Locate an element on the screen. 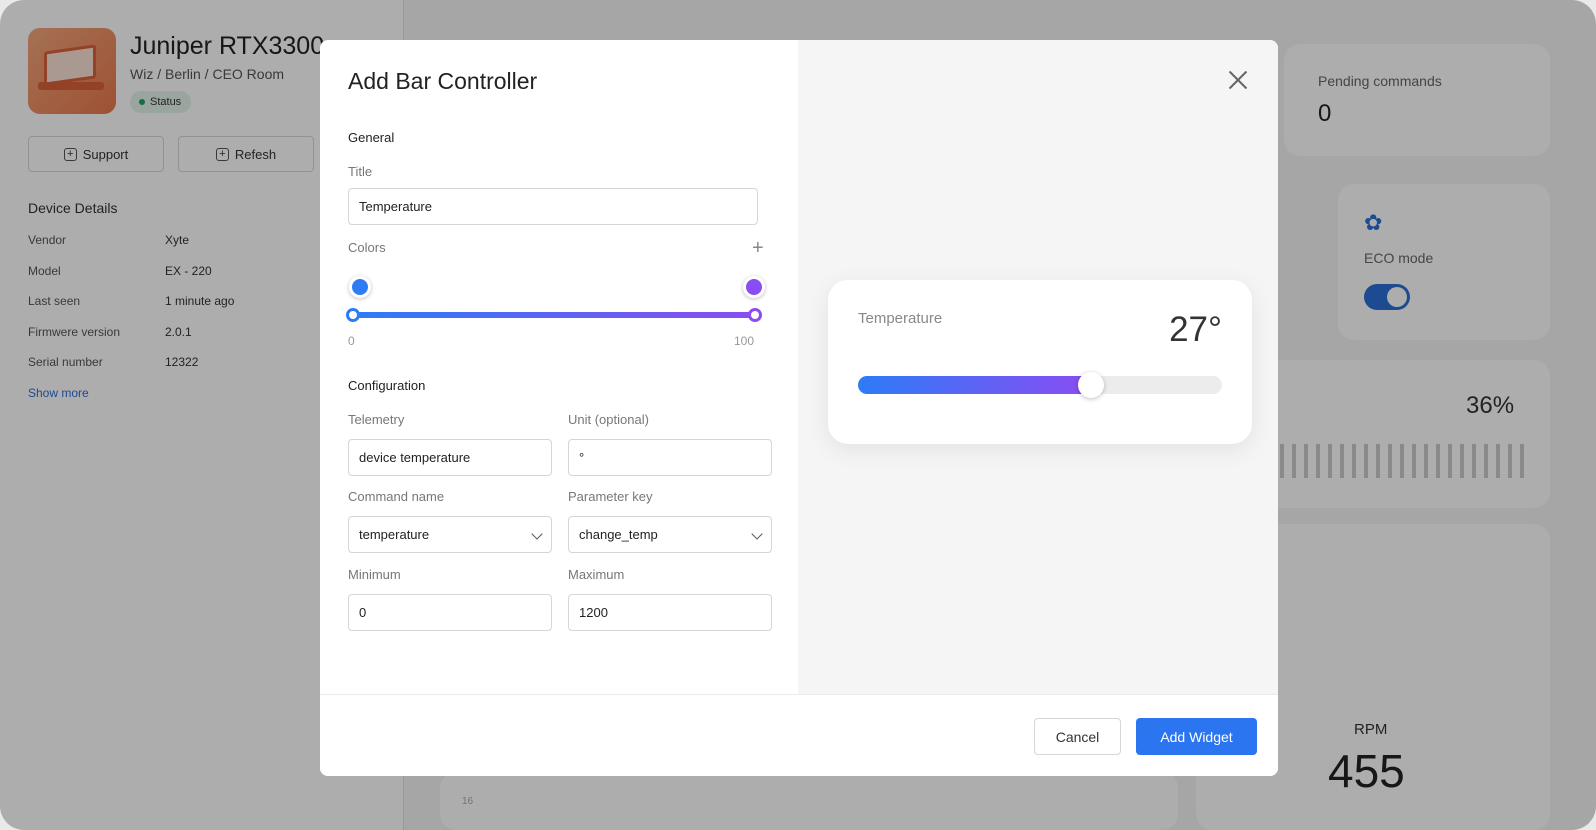 The height and width of the screenshot is (830, 1596). parameter-key-label: Parameter key is located at coordinates (610, 496).